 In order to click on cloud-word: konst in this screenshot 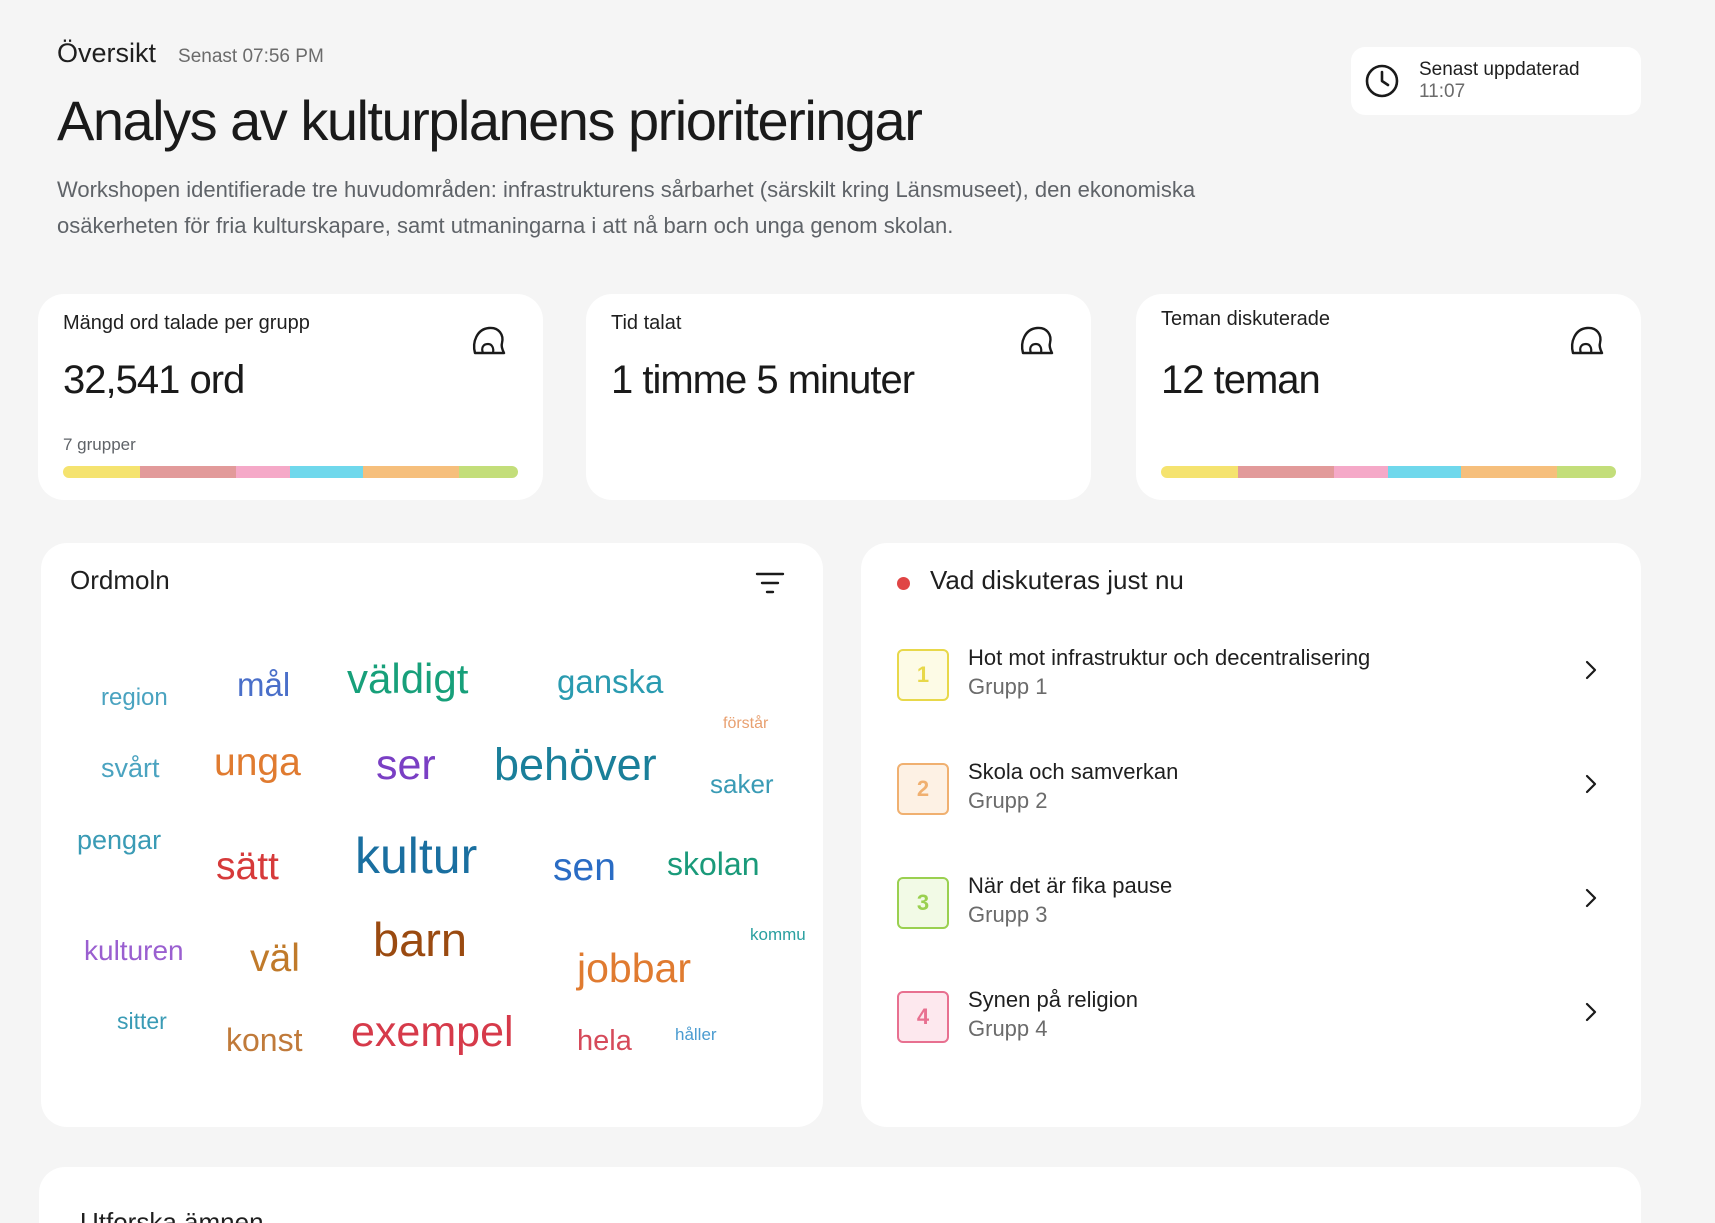, I will do `click(264, 1040)`.